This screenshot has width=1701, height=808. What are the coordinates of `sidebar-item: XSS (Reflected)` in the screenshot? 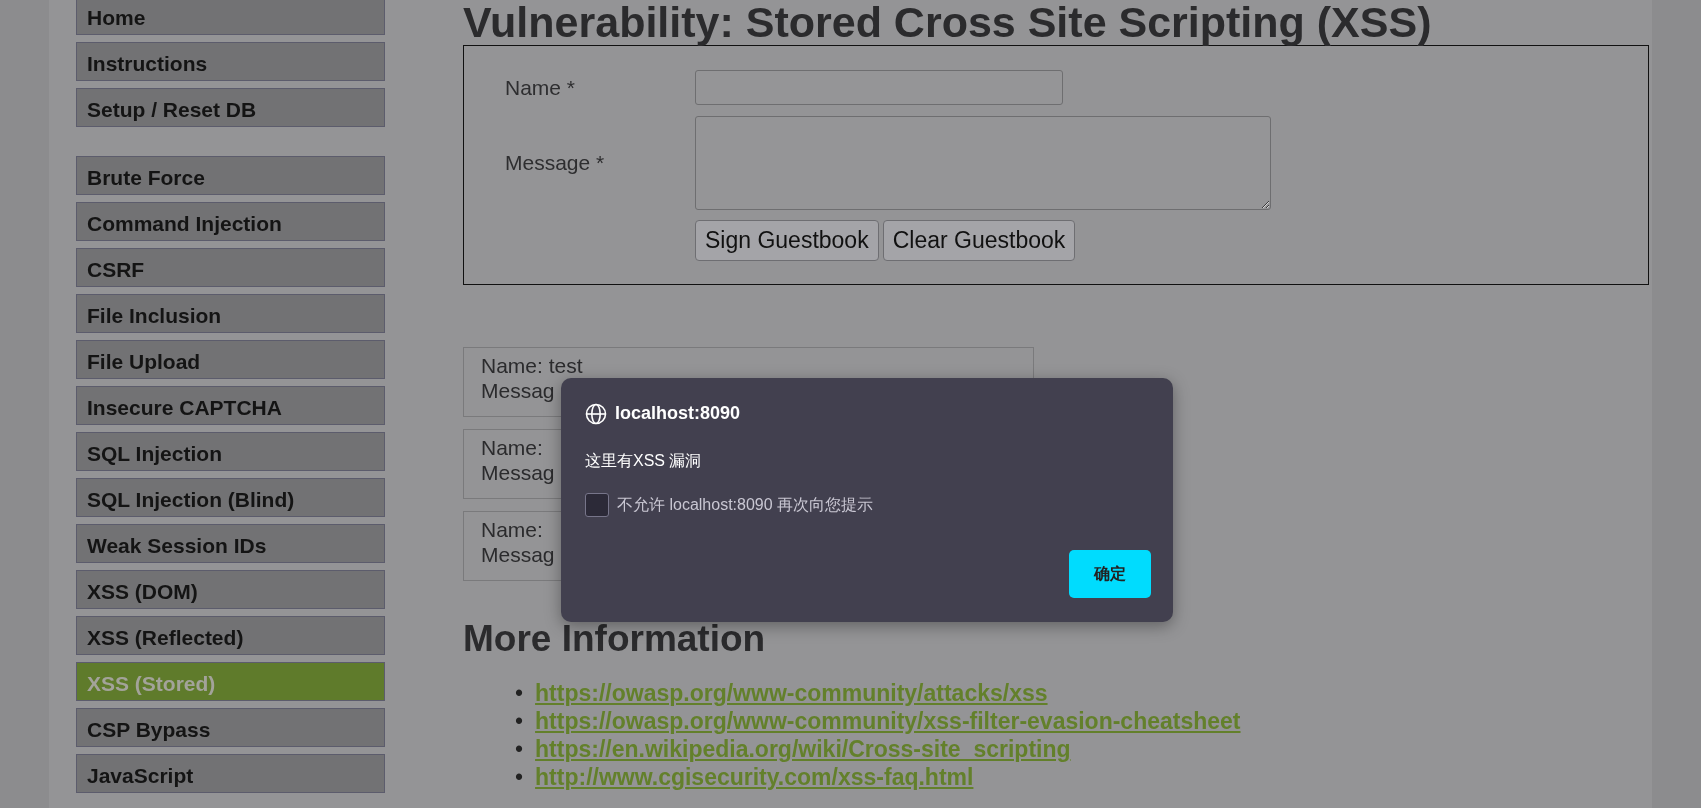 It's located at (230, 635).